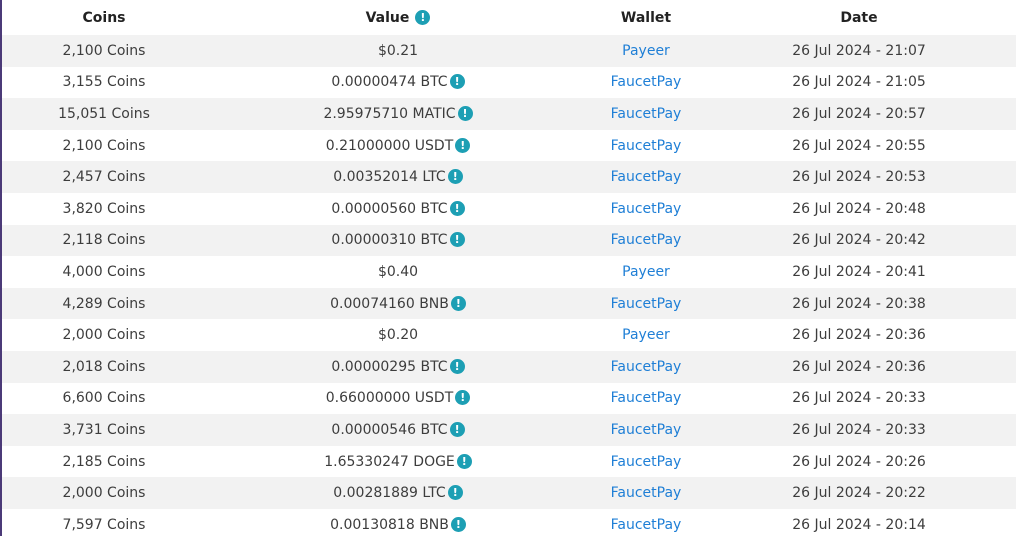 The height and width of the screenshot is (536, 1016). What do you see at coordinates (104, 303) in the screenshot?
I see `coins-cell: 4,289 Coins` at bounding box center [104, 303].